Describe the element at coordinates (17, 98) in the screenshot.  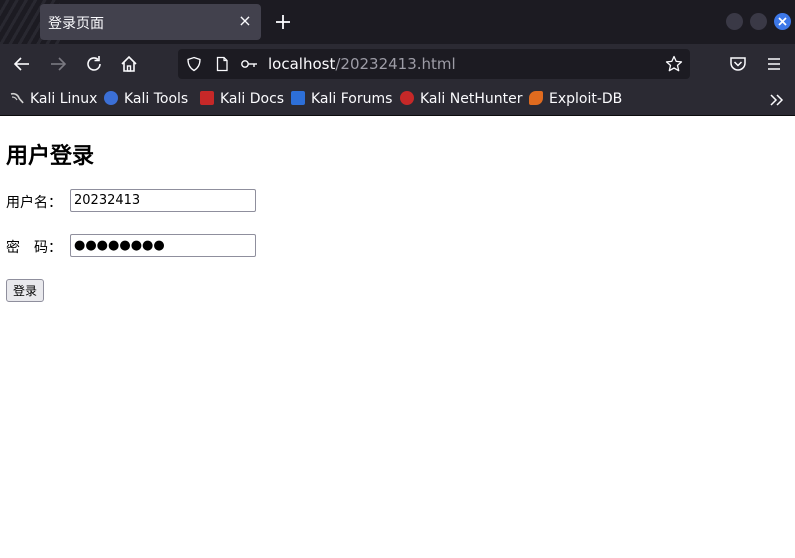
I see `kali-dragon-icon` at that location.